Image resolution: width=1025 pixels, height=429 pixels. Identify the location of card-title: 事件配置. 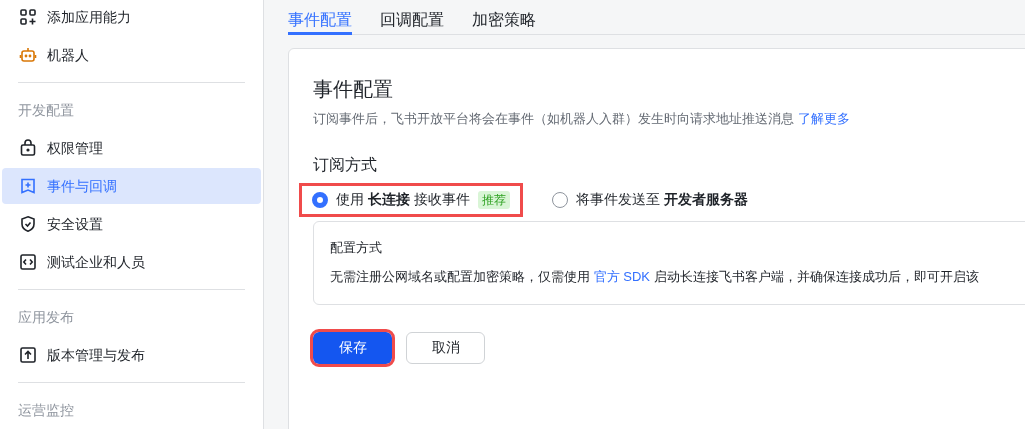
(353, 89).